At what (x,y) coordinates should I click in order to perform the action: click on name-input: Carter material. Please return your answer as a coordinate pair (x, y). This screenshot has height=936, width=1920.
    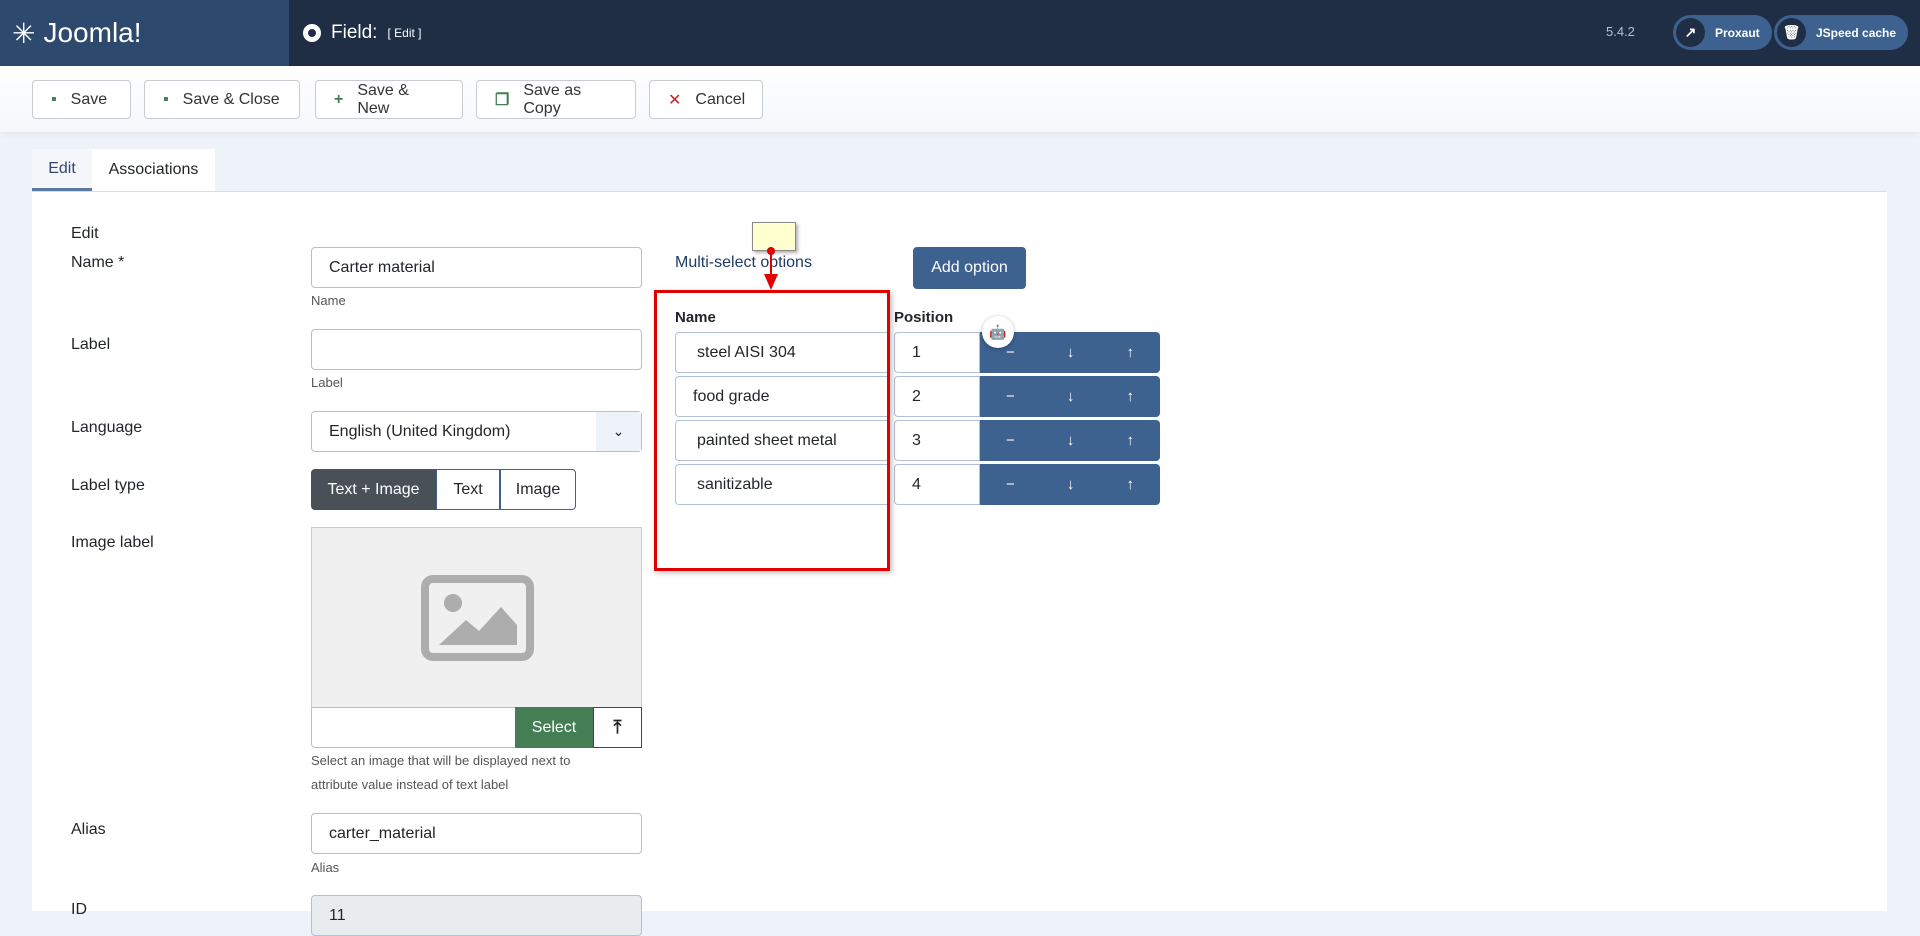
    Looking at the image, I should click on (476, 267).